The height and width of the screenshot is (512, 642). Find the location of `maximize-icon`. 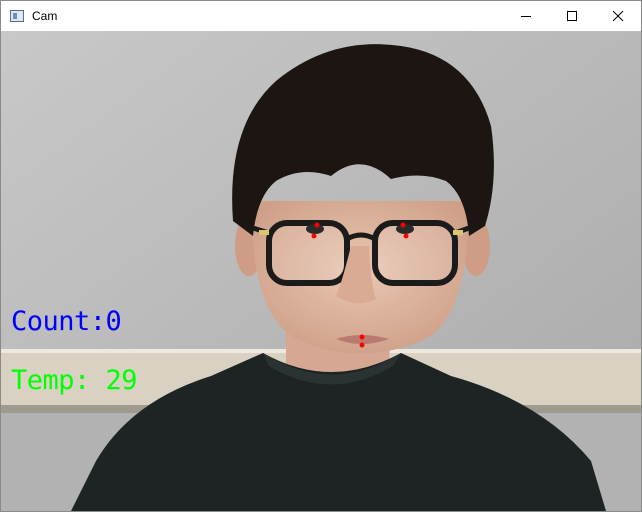

maximize-icon is located at coordinates (572, 16).